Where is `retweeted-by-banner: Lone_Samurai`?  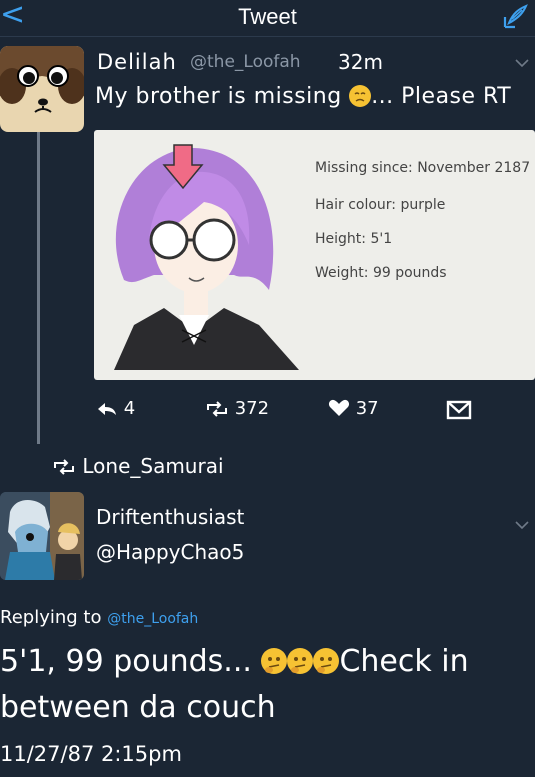 retweeted-by-banner: Lone_Samurai is located at coordinates (138, 466).